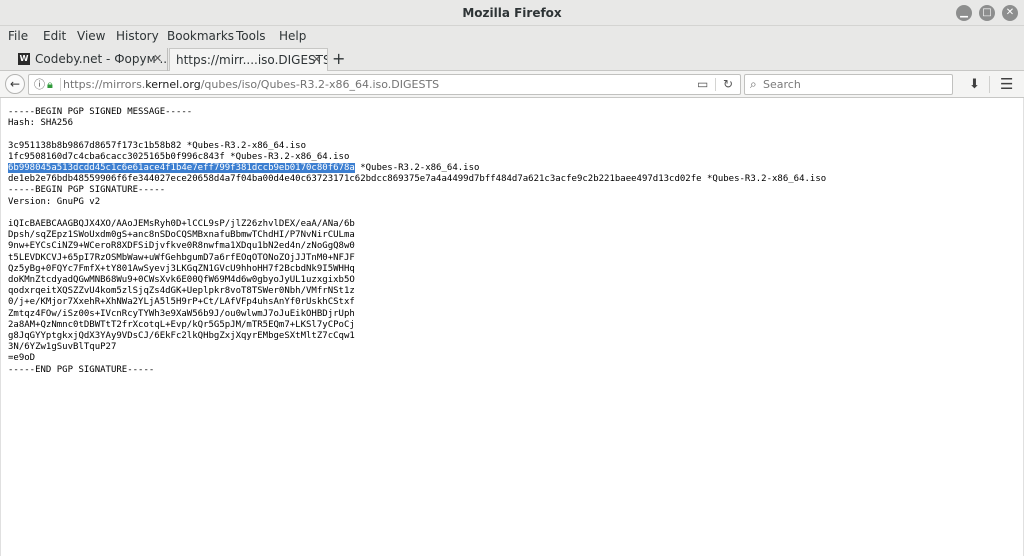 Image resolution: width=1024 pixels, height=556 pixels. I want to click on hamburger-menu-icon: ☰, so click(1006, 84).